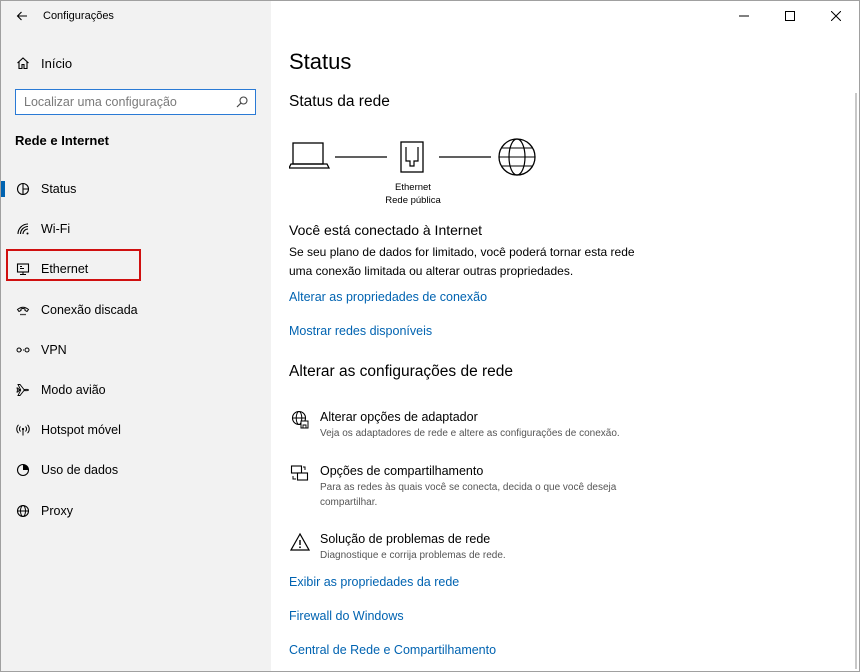 Image resolution: width=860 pixels, height=672 pixels. I want to click on hotspot-icon, so click(23, 430).